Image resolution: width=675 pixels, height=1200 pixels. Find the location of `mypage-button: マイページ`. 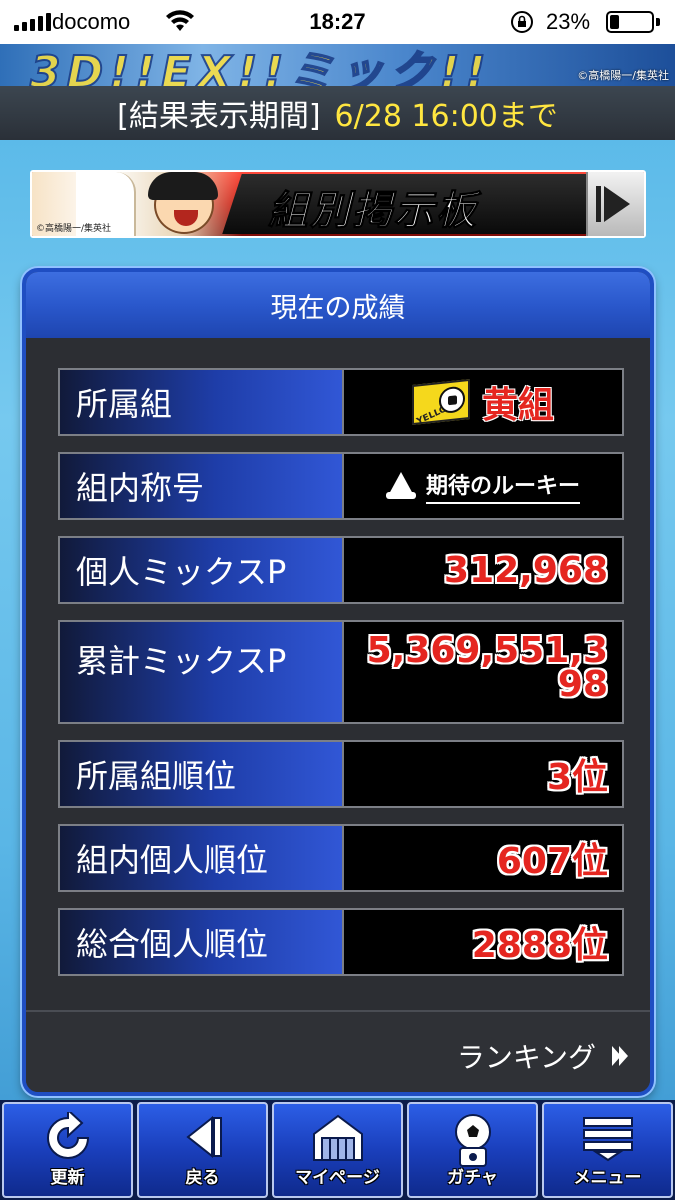

mypage-button: マイページ is located at coordinates (337, 1150).